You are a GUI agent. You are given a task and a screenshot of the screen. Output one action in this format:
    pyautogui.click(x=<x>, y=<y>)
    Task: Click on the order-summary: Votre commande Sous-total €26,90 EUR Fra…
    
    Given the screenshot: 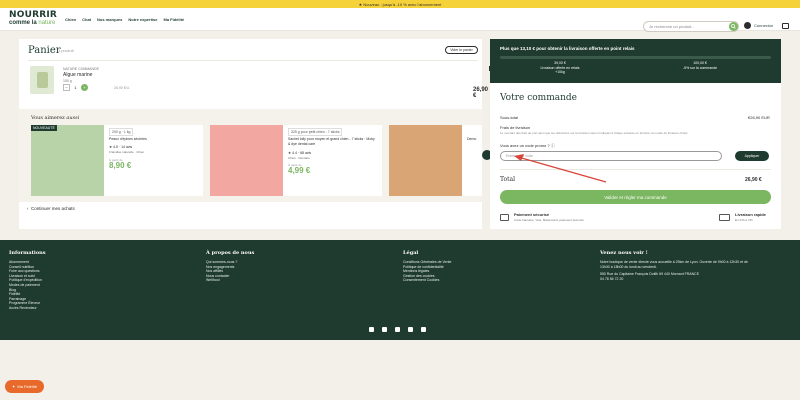 What is the action you would take?
    pyautogui.click(x=635, y=156)
    